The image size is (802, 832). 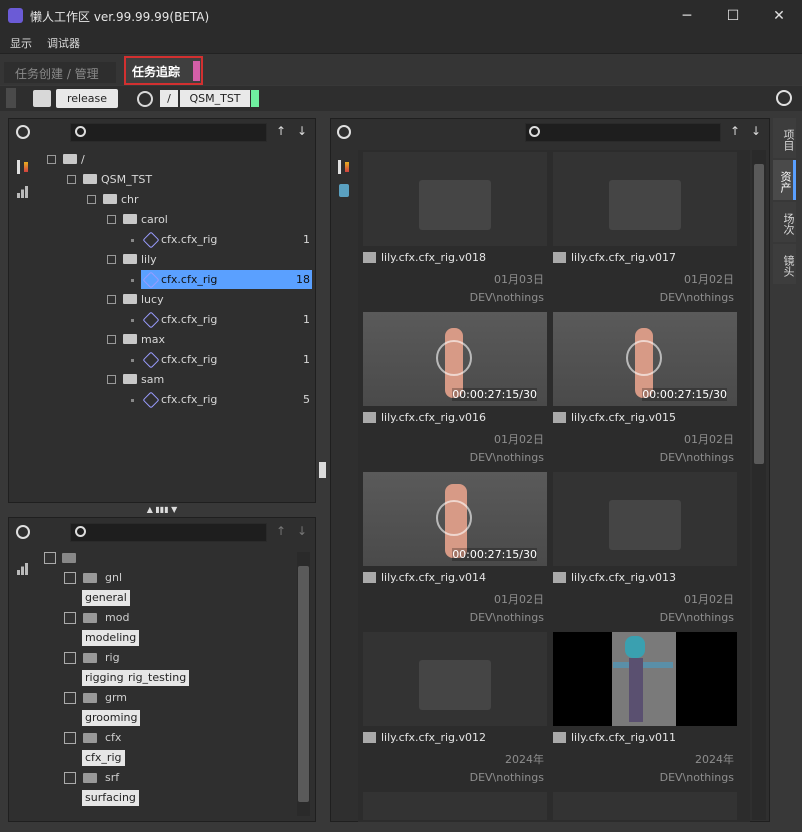 What do you see at coordinates (176, 240) in the screenshot?
I see `tree-leaf-carol-rig: cfx.cfx_rig 1` at bounding box center [176, 240].